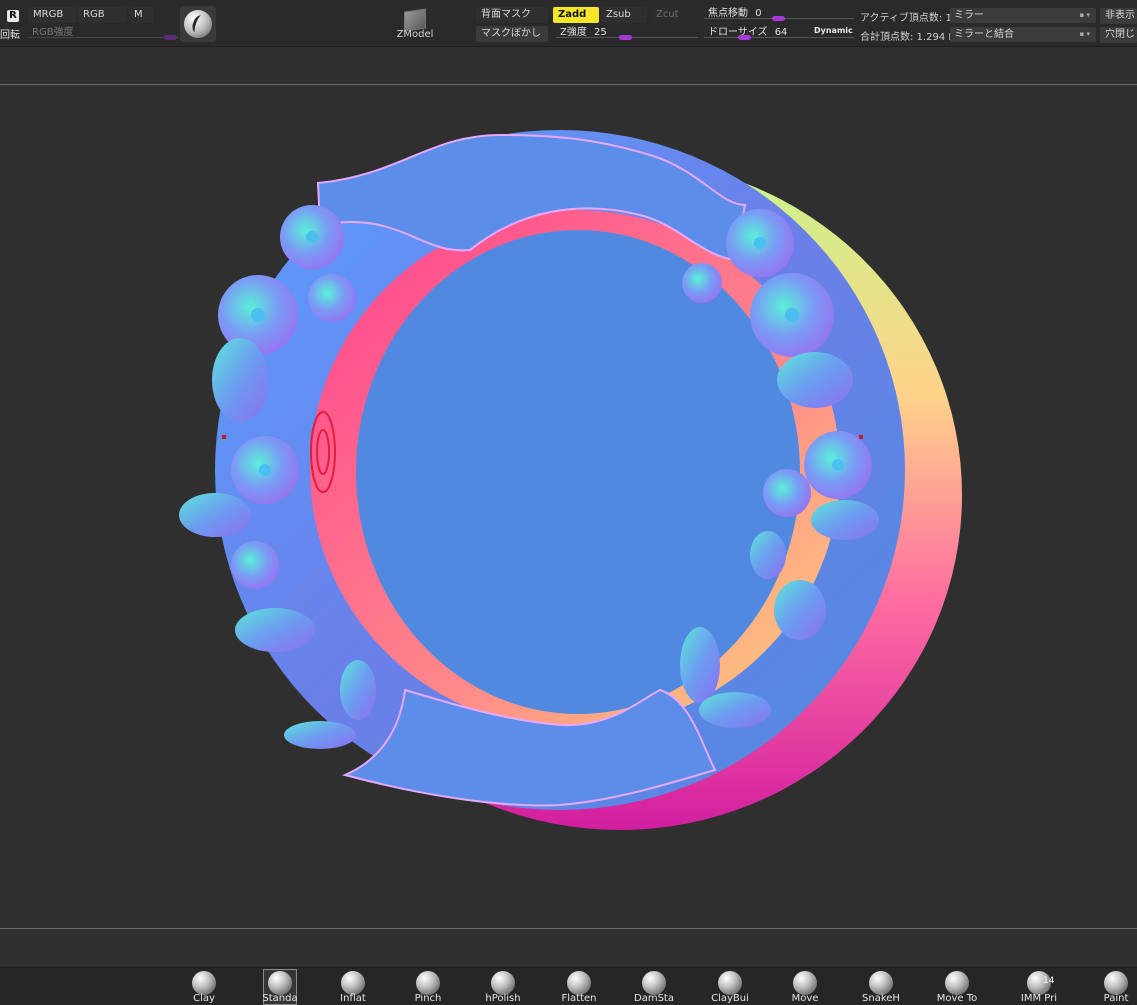  What do you see at coordinates (957, 983) in the screenshot?
I see `move-topological-brush-icon` at bounding box center [957, 983].